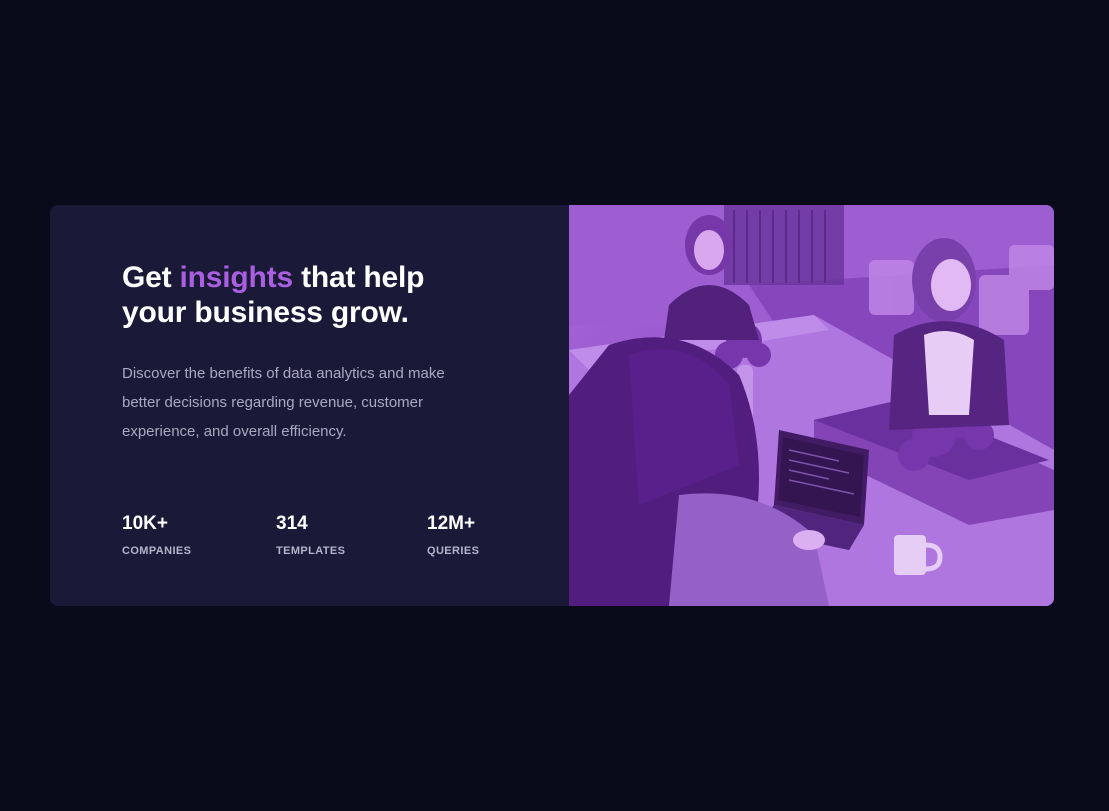  Describe the element at coordinates (453, 551) in the screenshot. I see `stat-label: queries` at that location.